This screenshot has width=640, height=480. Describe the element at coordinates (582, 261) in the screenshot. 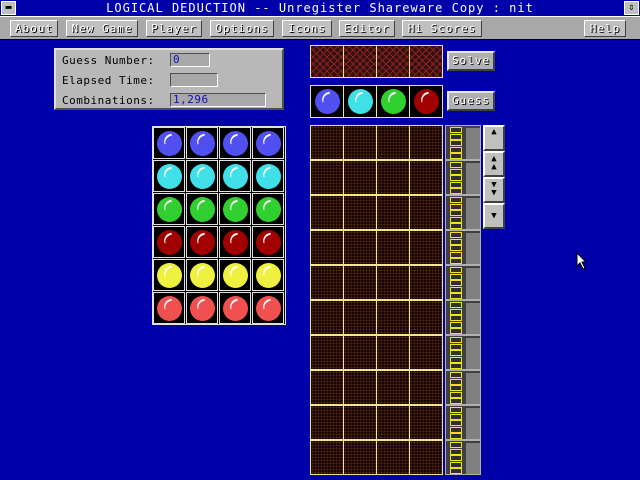

I see `mouse-cursor-icon` at that location.